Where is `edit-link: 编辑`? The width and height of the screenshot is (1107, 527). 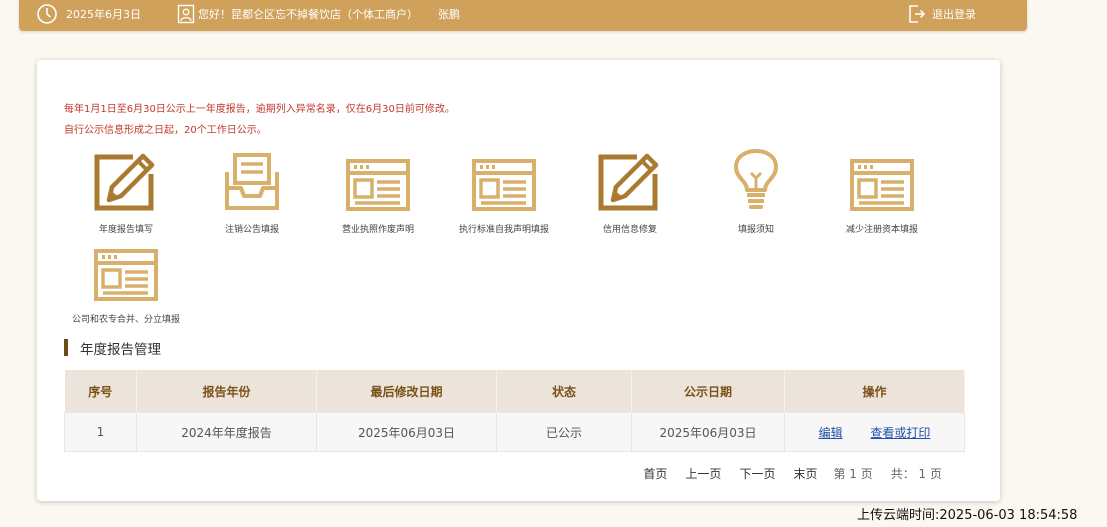 edit-link: 编辑 is located at coordinates (831, 433).